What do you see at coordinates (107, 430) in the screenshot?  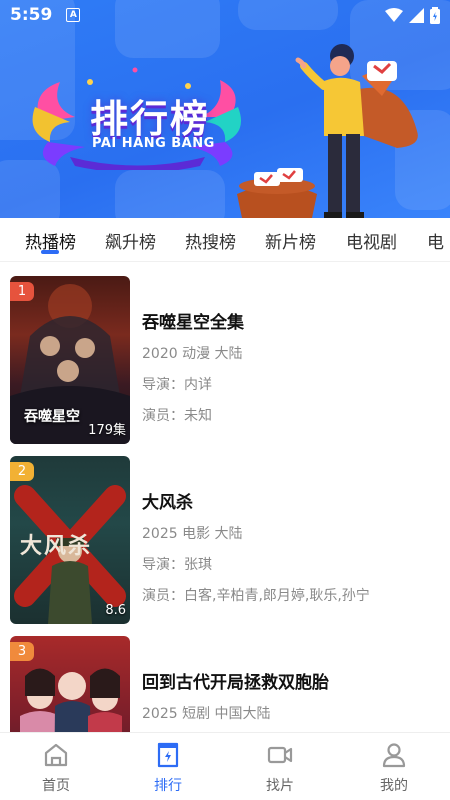 I see `episode-count: 179集` at bounding box center [107, 430].